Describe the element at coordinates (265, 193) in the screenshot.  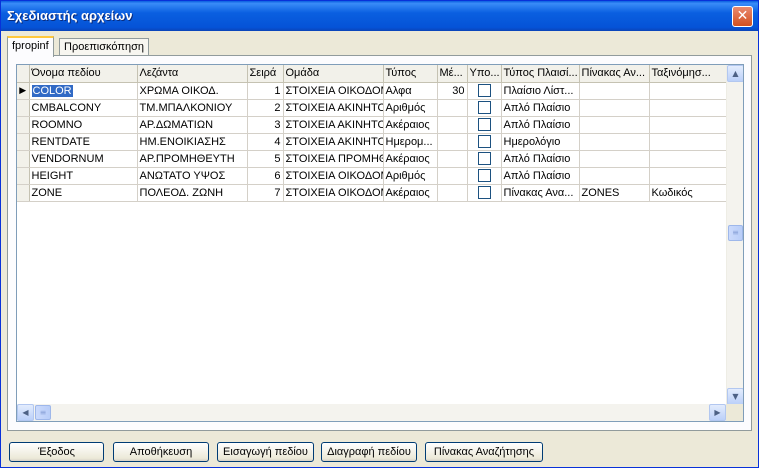
I see `cell-order: 7` at that location.